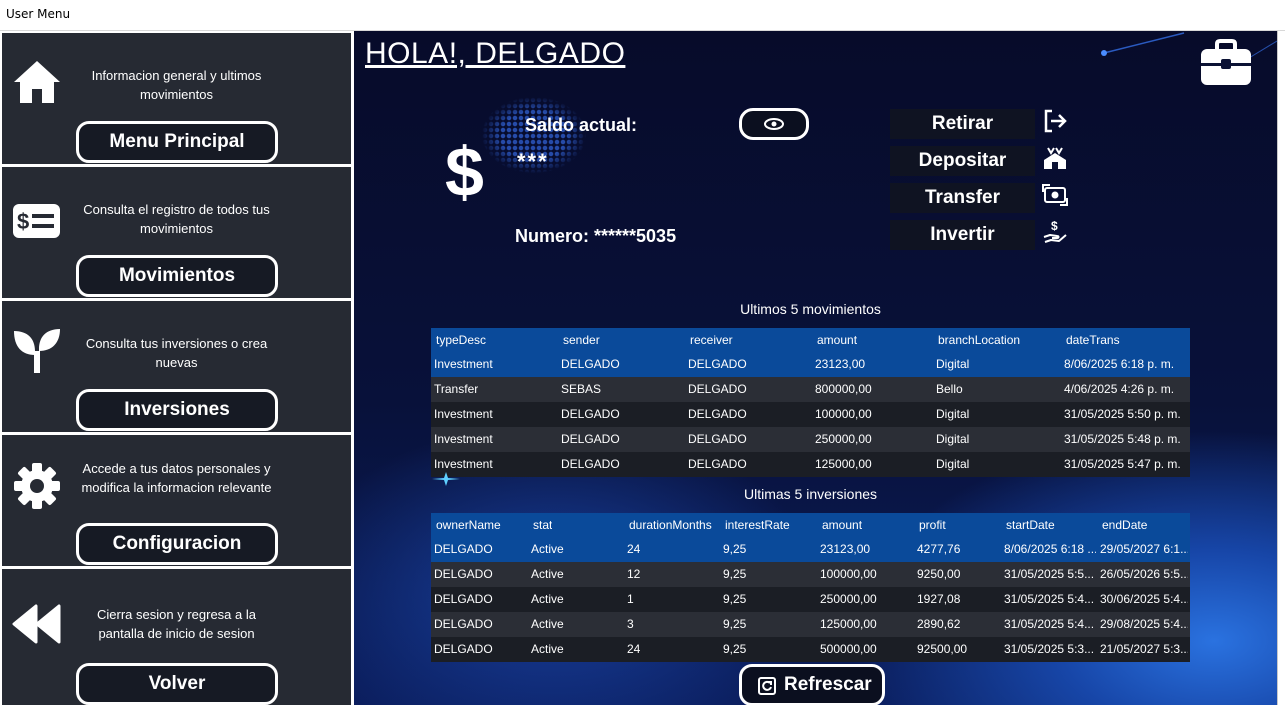 Image resolution: width=1285 pixels, height=705 pixels. What do you see at coordinates (1055, 158) in the screenshot?
I see `deposit-house-icon` at bounding box center [1055, 158].